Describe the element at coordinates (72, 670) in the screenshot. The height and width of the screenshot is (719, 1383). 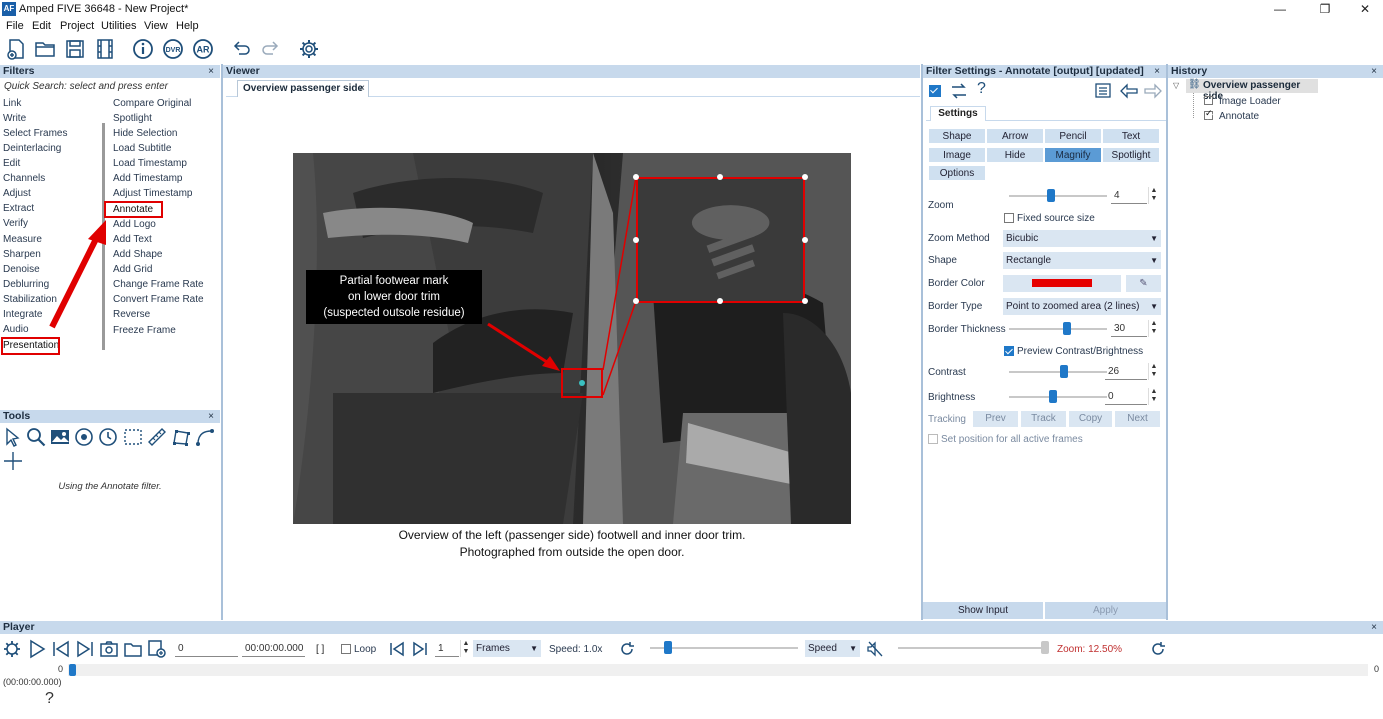
I see `timeline-playhead` at that location.